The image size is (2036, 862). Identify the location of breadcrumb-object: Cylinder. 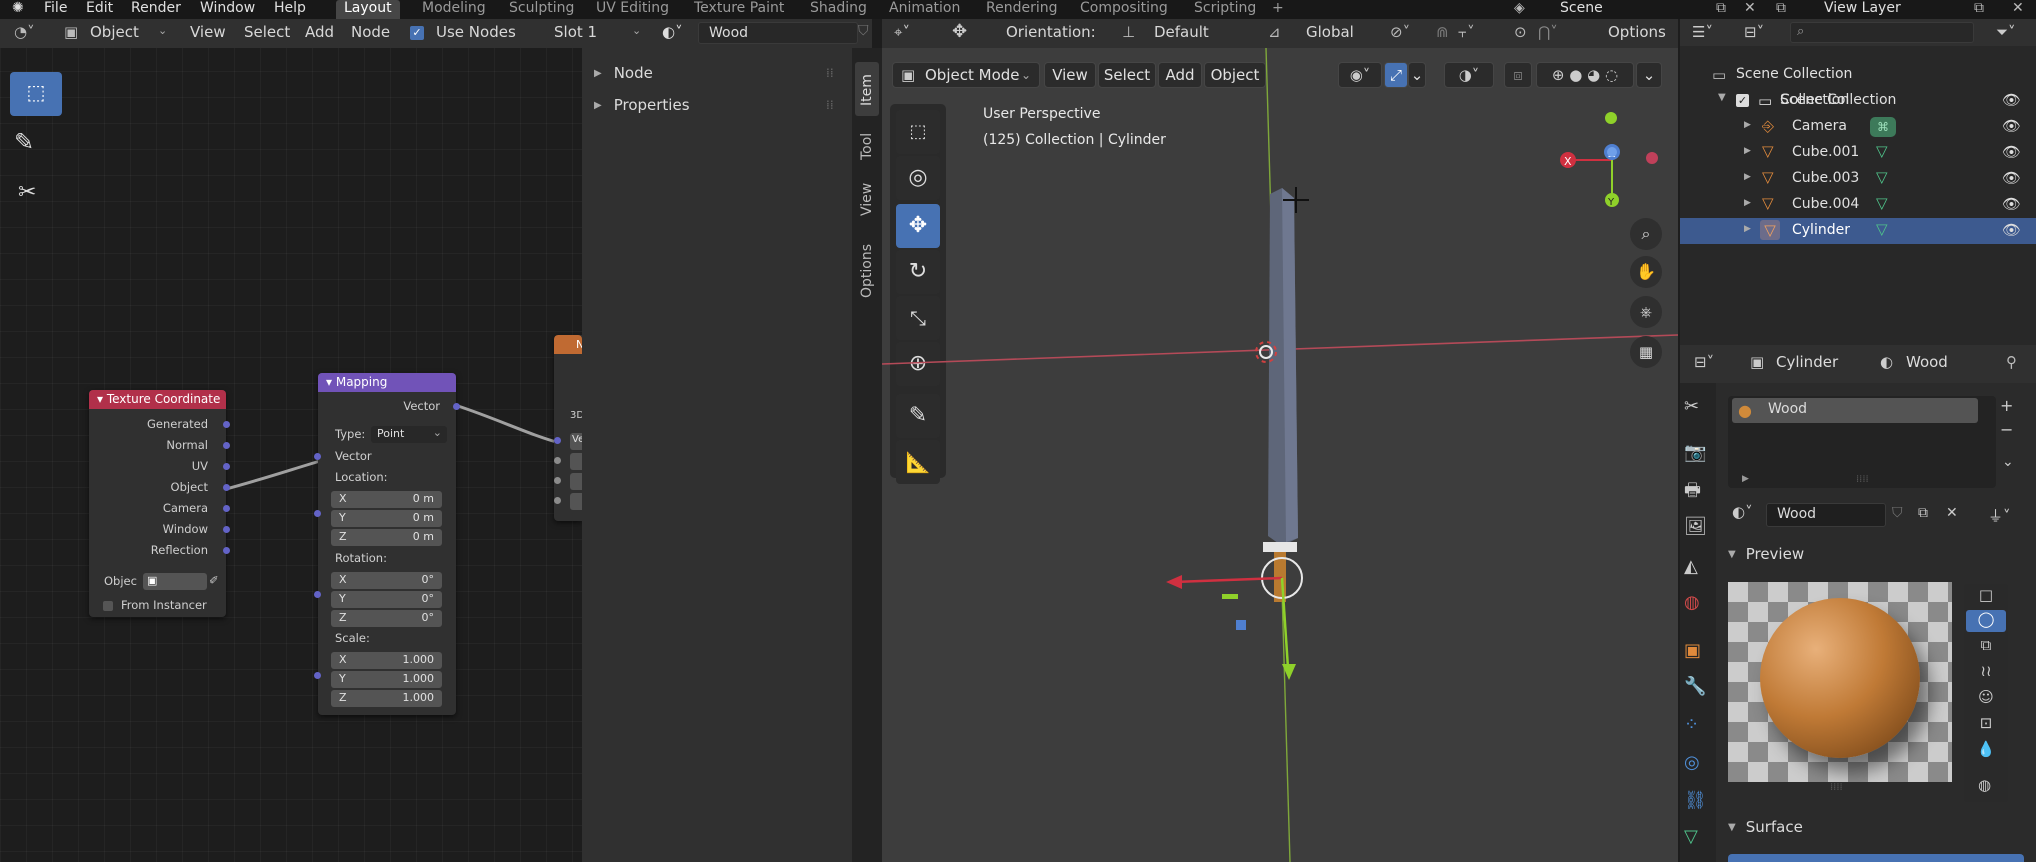
(1807, 362).